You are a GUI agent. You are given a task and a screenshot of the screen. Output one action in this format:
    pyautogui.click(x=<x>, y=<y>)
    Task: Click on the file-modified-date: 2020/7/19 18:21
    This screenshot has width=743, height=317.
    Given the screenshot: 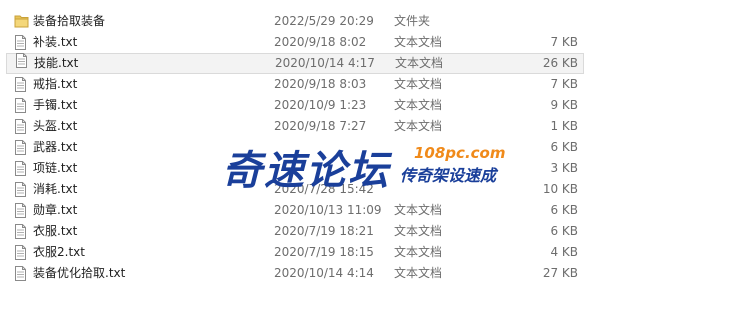 What is the action you would take?
    pyautogui.click(x=324, y=231)
    